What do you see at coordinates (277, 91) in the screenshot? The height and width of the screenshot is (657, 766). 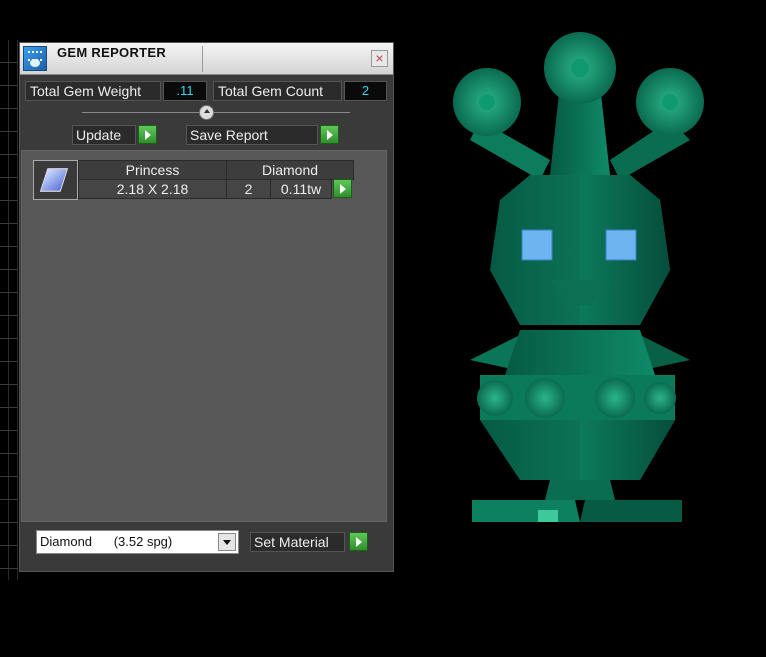 I see `total-gem-count-label: Total Gem Count` at bounding box center [277, 91].